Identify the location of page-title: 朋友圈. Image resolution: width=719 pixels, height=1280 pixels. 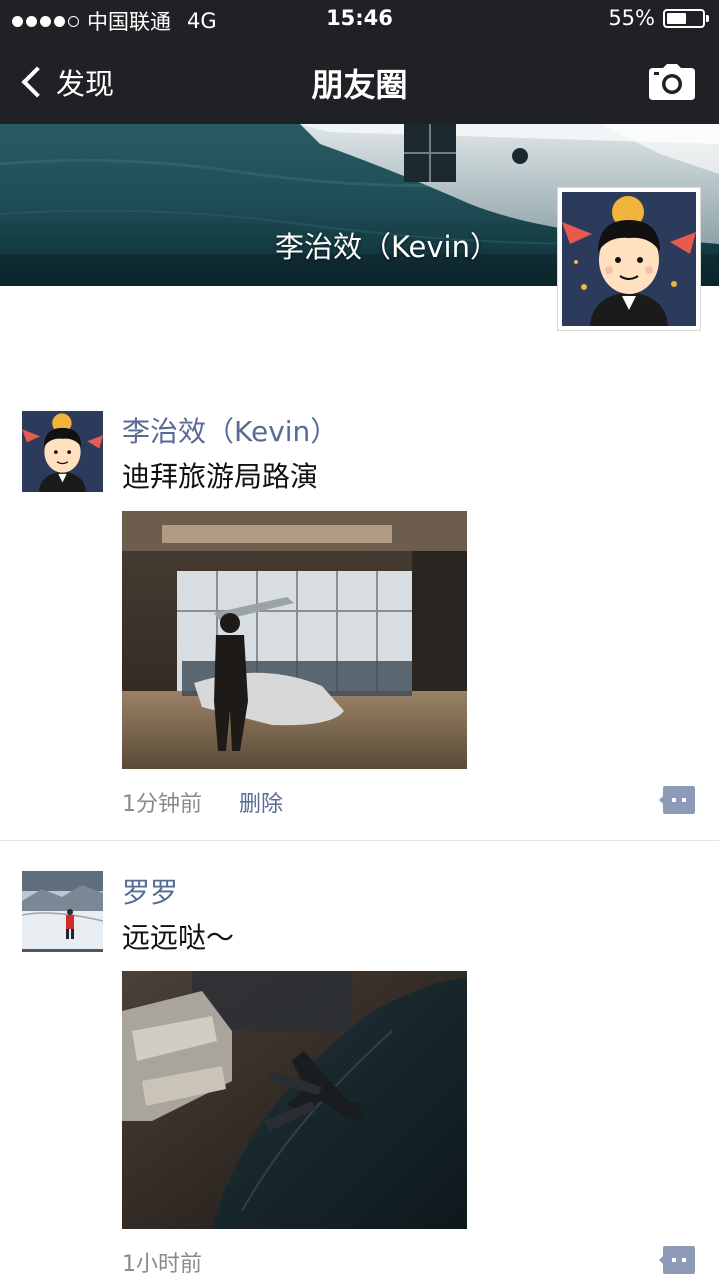
(359, 85).